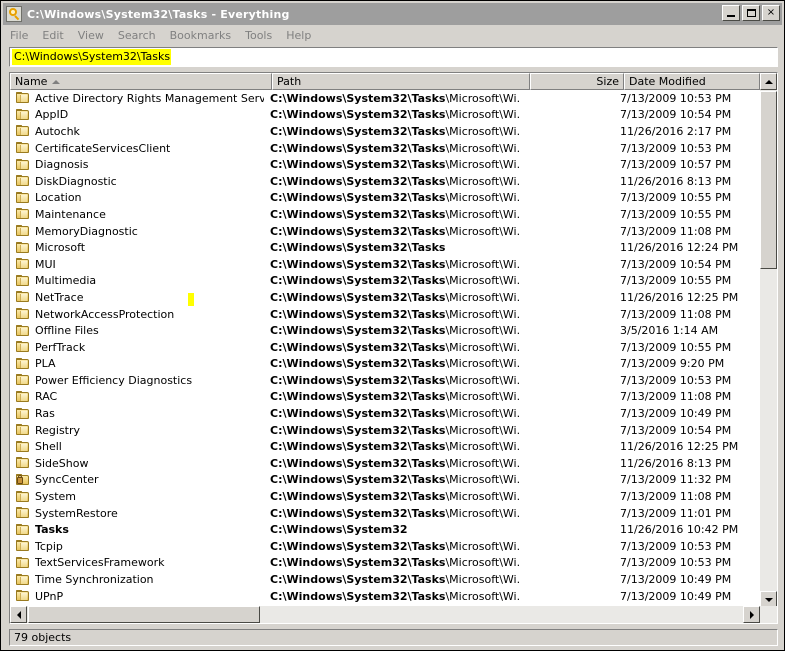 Image resolution: width=785 pixels, height=651 pixels. I want to click on vertical-scrollbar-thumb, so click(768, 180).